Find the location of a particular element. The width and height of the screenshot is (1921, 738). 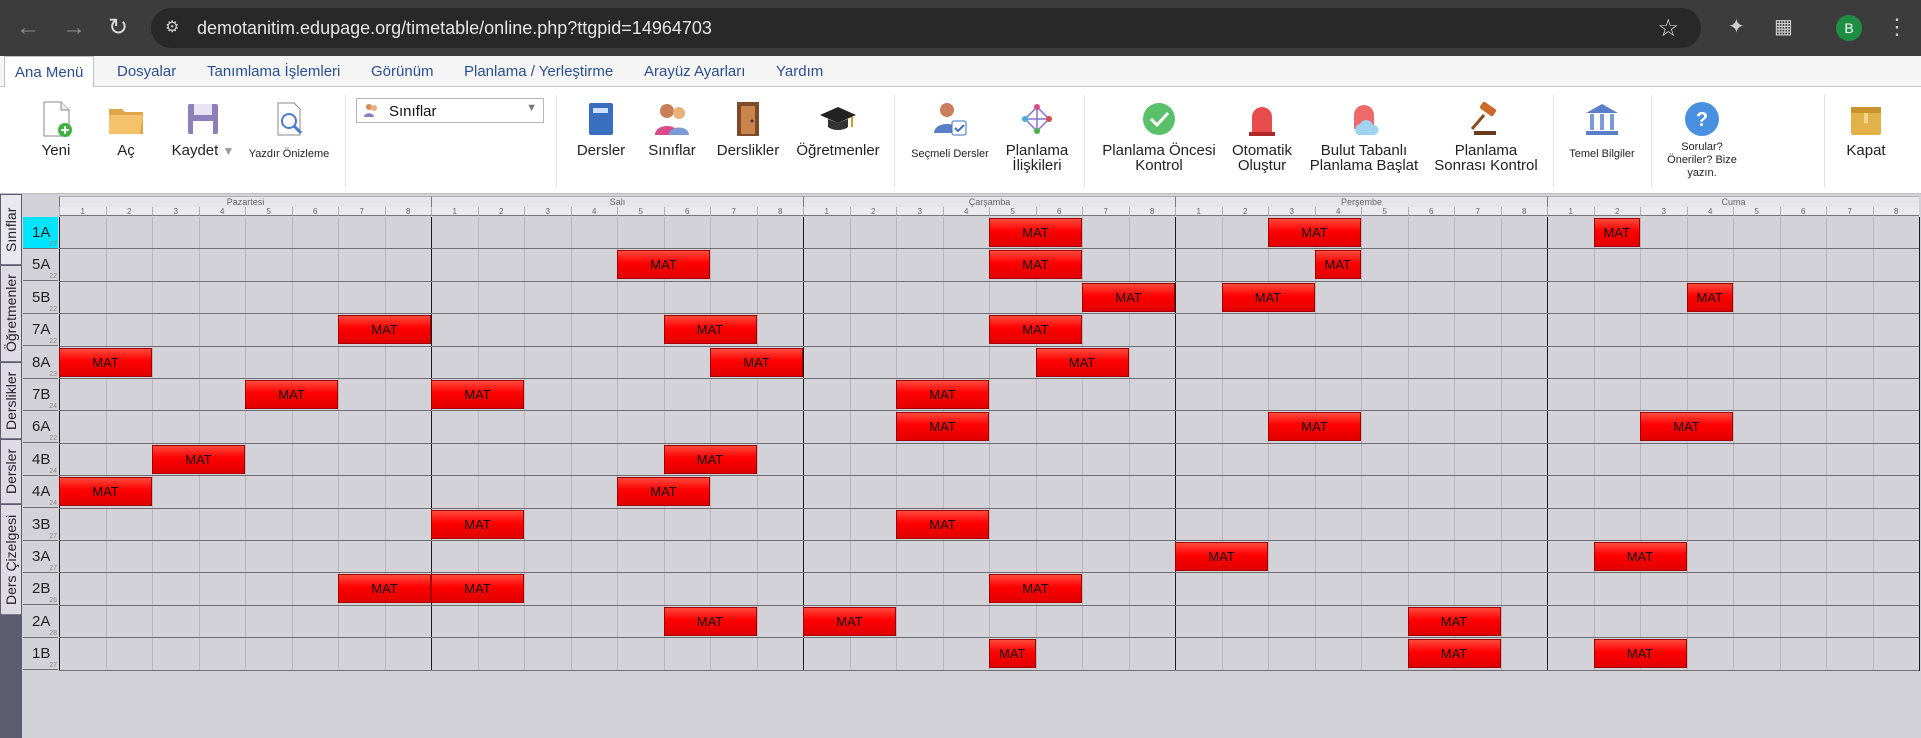

electives-button: Seçmeli Dersler is located at coordinates (950, 140).